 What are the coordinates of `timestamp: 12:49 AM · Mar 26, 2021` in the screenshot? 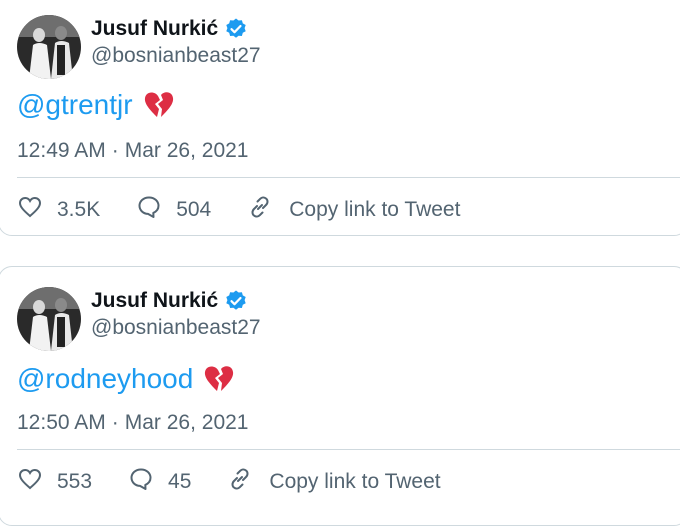 It's located at (132, 151).